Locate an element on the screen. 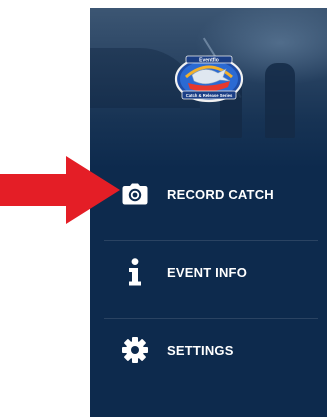 The width and height of the screenshot is (328, 417). menu-item-settings: SETTINGS is located at coordinates (211, 350).